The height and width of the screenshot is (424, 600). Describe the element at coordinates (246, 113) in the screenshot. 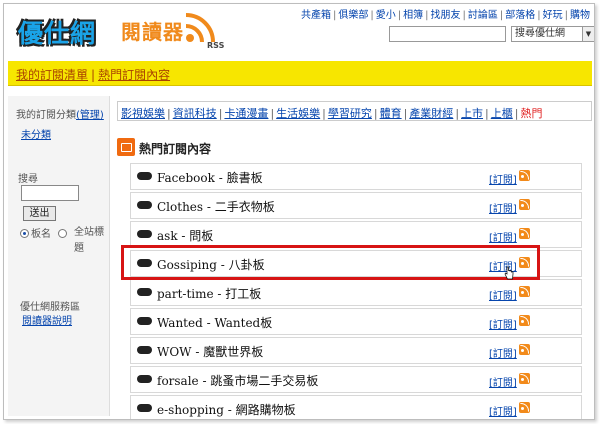

I see `tab-category-2: 卡通漫畫` at that location.